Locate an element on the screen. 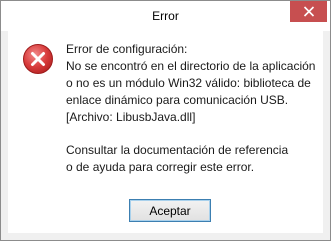  close-button is located at coordinates (308, 11).